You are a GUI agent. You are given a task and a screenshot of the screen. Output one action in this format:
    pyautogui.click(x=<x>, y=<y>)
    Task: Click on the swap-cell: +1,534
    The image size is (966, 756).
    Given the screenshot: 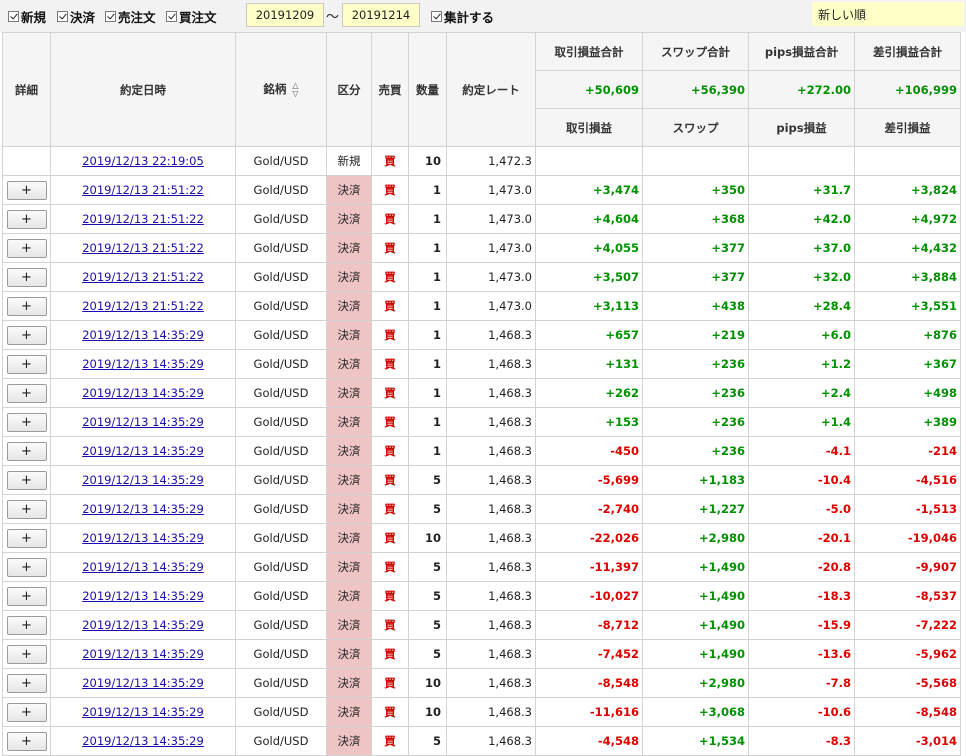 What is the action you would take?
    pyautogui.click(x=695, y=741)
    